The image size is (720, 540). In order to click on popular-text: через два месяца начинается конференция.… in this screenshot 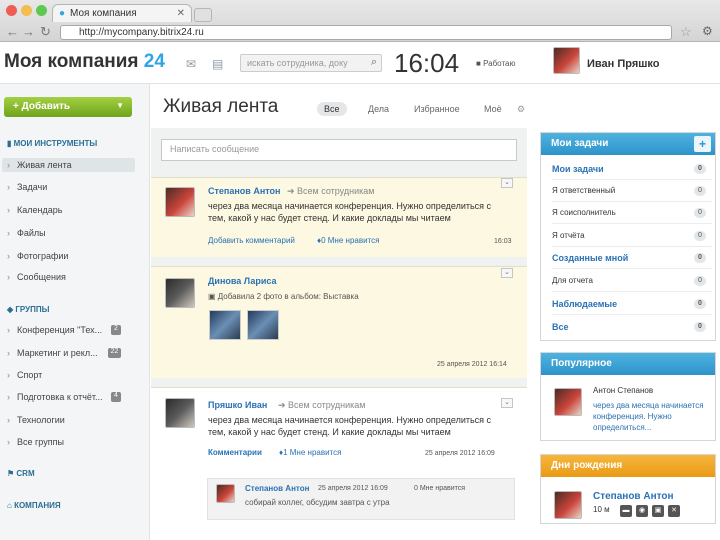, I will do `click(652, 416)`.